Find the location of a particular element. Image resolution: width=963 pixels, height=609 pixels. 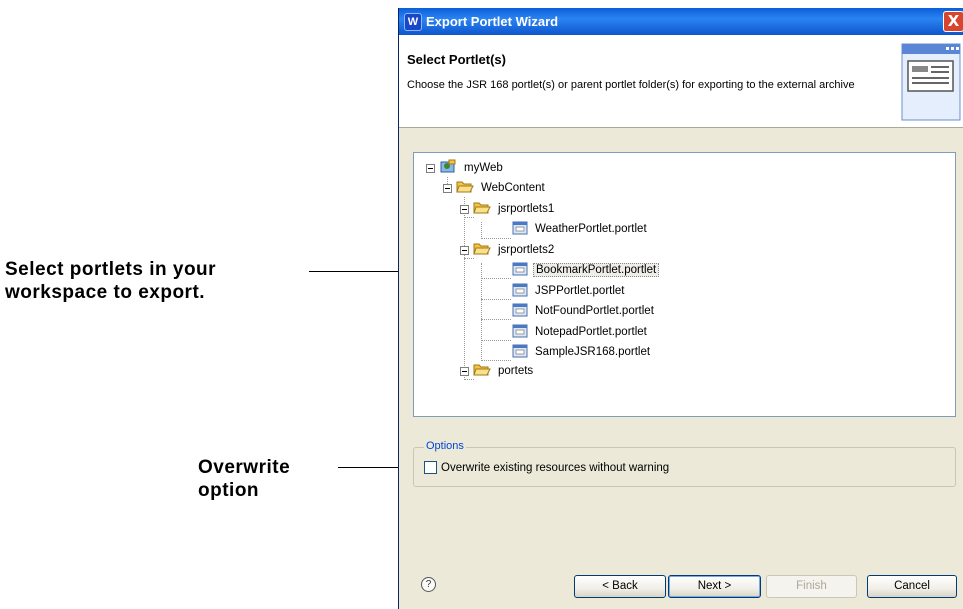

help-icon: ? is located at coordinates (428, 584).